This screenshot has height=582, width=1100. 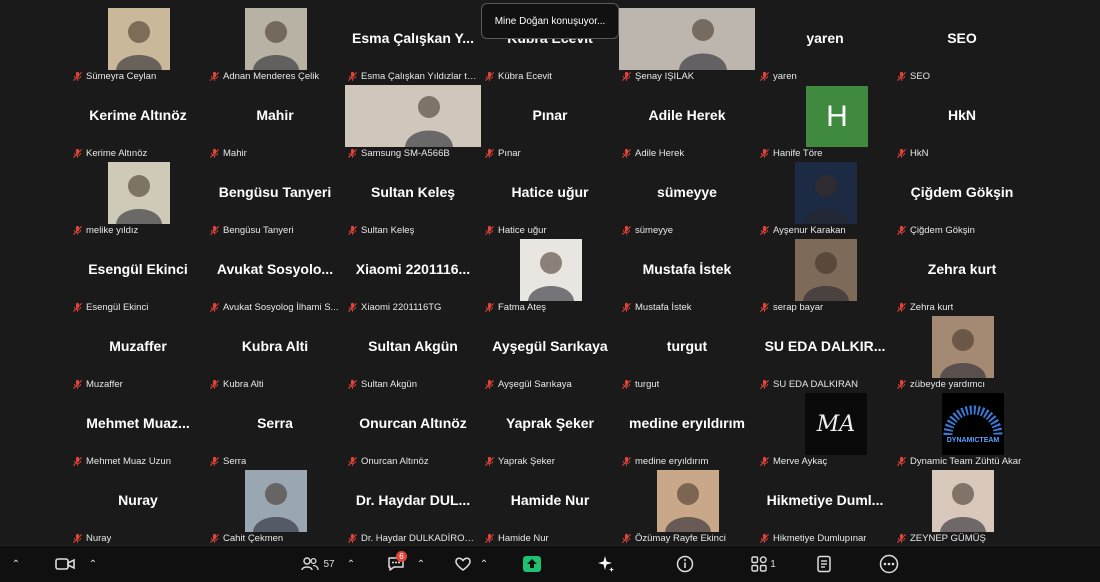 I want to click on participant-name-label: sümeyye, so click(x=654, y=230).